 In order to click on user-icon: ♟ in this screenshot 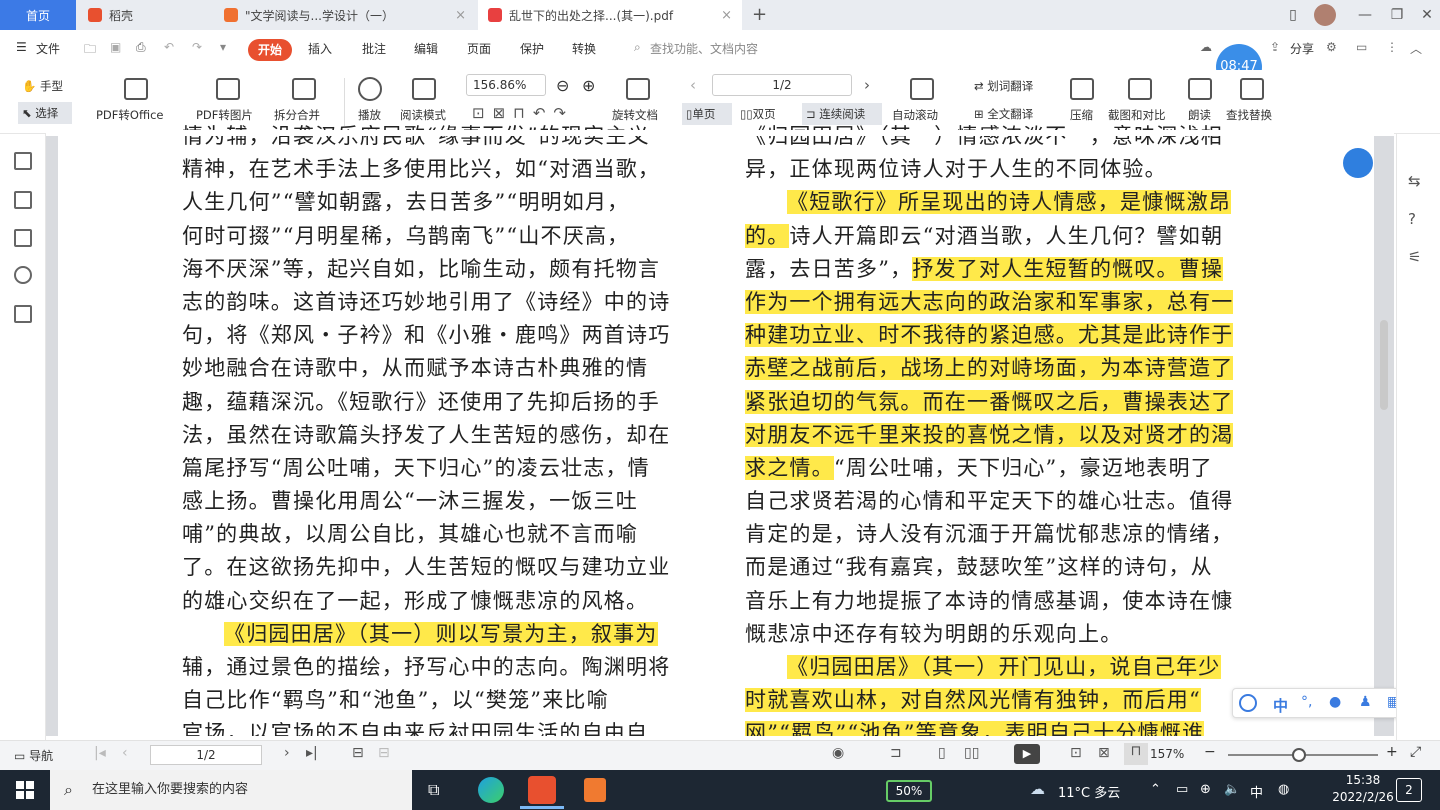, I will do `click(1365, 702)`.